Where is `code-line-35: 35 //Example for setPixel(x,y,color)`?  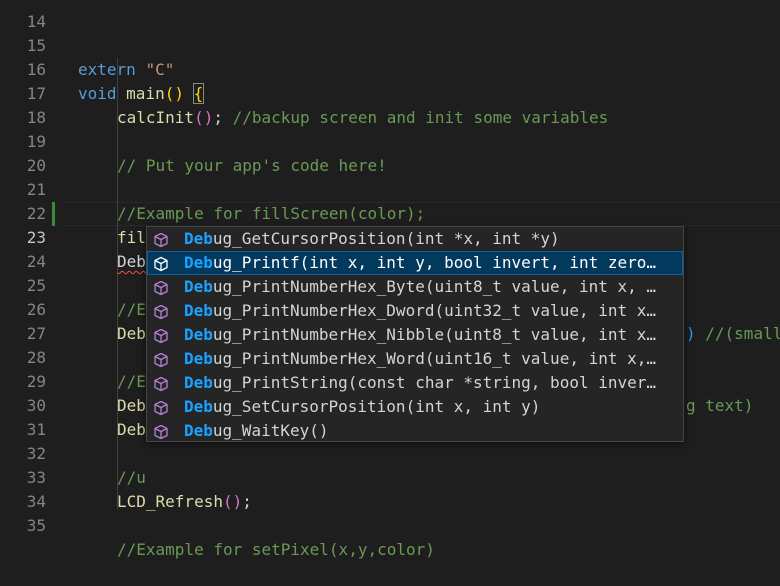
code-line-35: 35 //Example for setPixel(x,y,color) is located at coordinates (390, 524).